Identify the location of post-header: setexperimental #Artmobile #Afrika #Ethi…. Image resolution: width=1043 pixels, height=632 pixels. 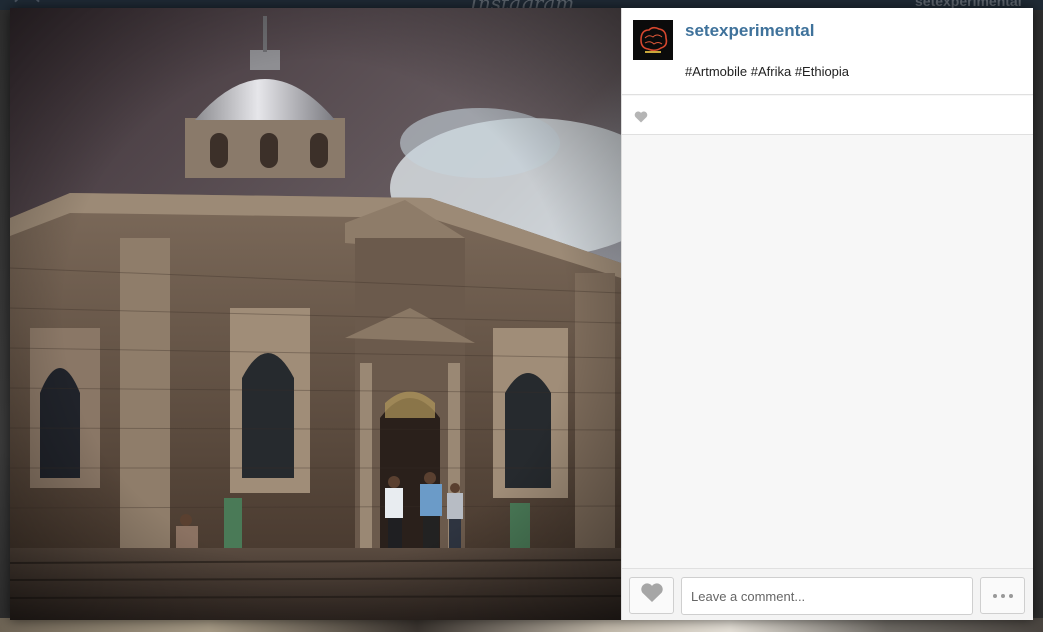
(827, 51).